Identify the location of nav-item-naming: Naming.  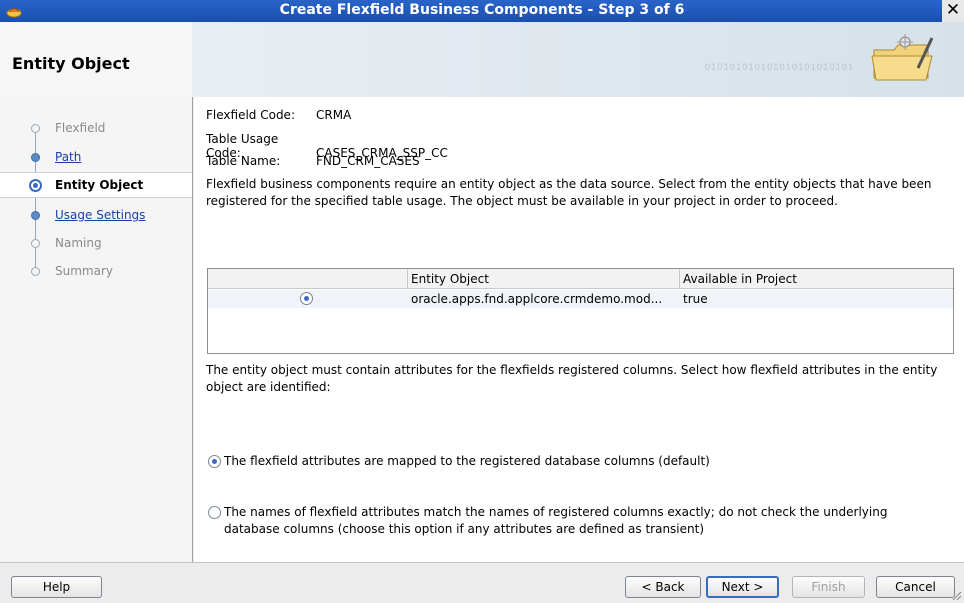
(96, 244).